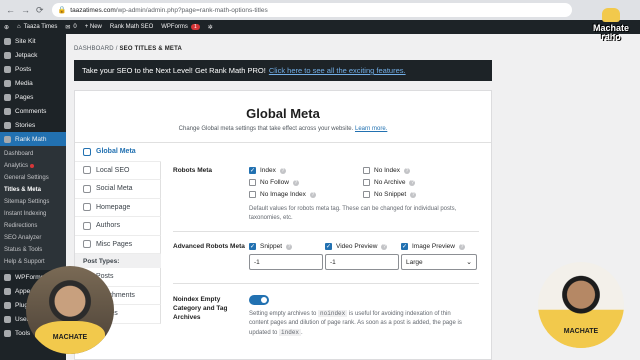 This screenshot has height=360, width=640. Describe the element at coordinates (128, 49) in the screenshot. I see `breadcrumb: DASHBOARD / SEO TITLES & META` at that location.